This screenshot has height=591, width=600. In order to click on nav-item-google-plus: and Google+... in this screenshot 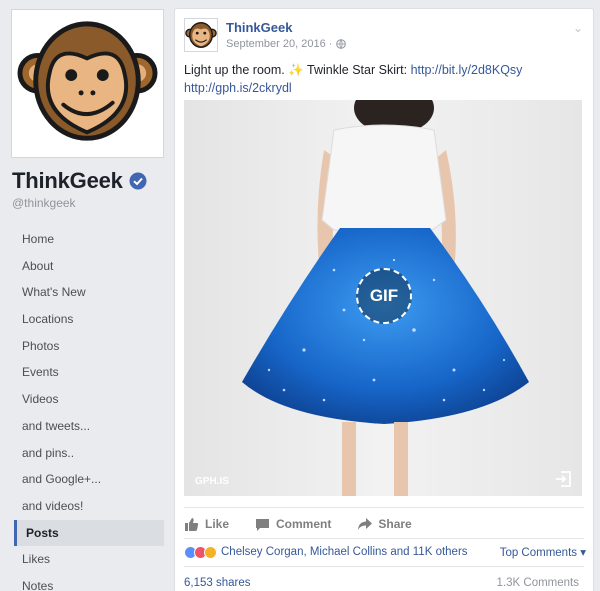, I will do `click(89, 479)`.